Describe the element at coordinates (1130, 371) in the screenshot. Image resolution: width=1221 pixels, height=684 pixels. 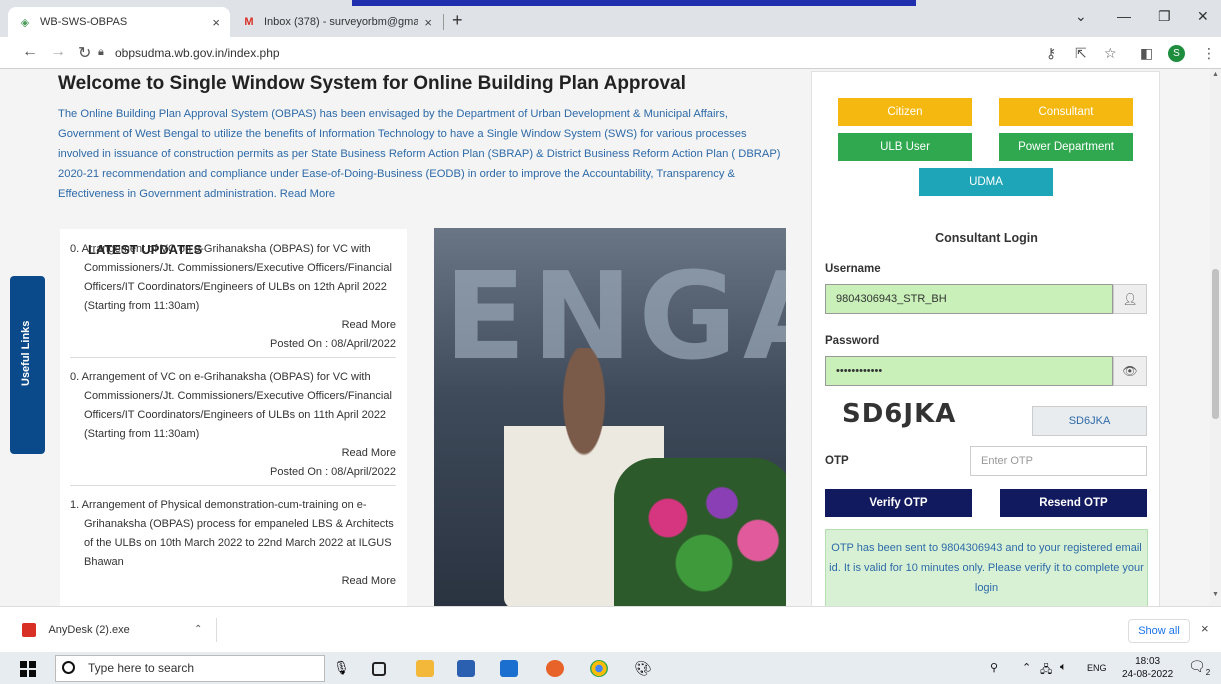
I see `show-password-eye-icon: 👁︎` at that location.